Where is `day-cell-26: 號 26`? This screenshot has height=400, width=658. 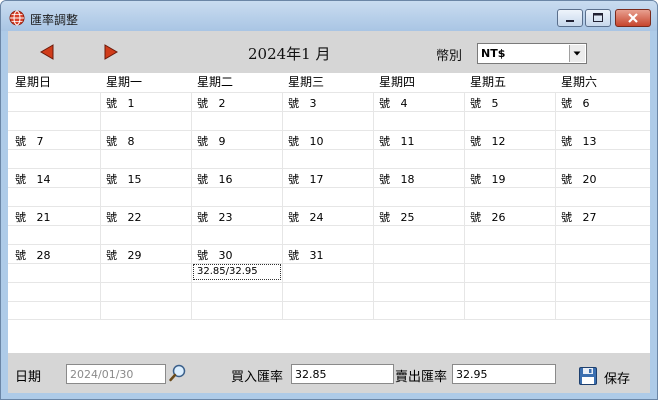 day-cell-26: 號 26 is located at coordinates (488, 217).